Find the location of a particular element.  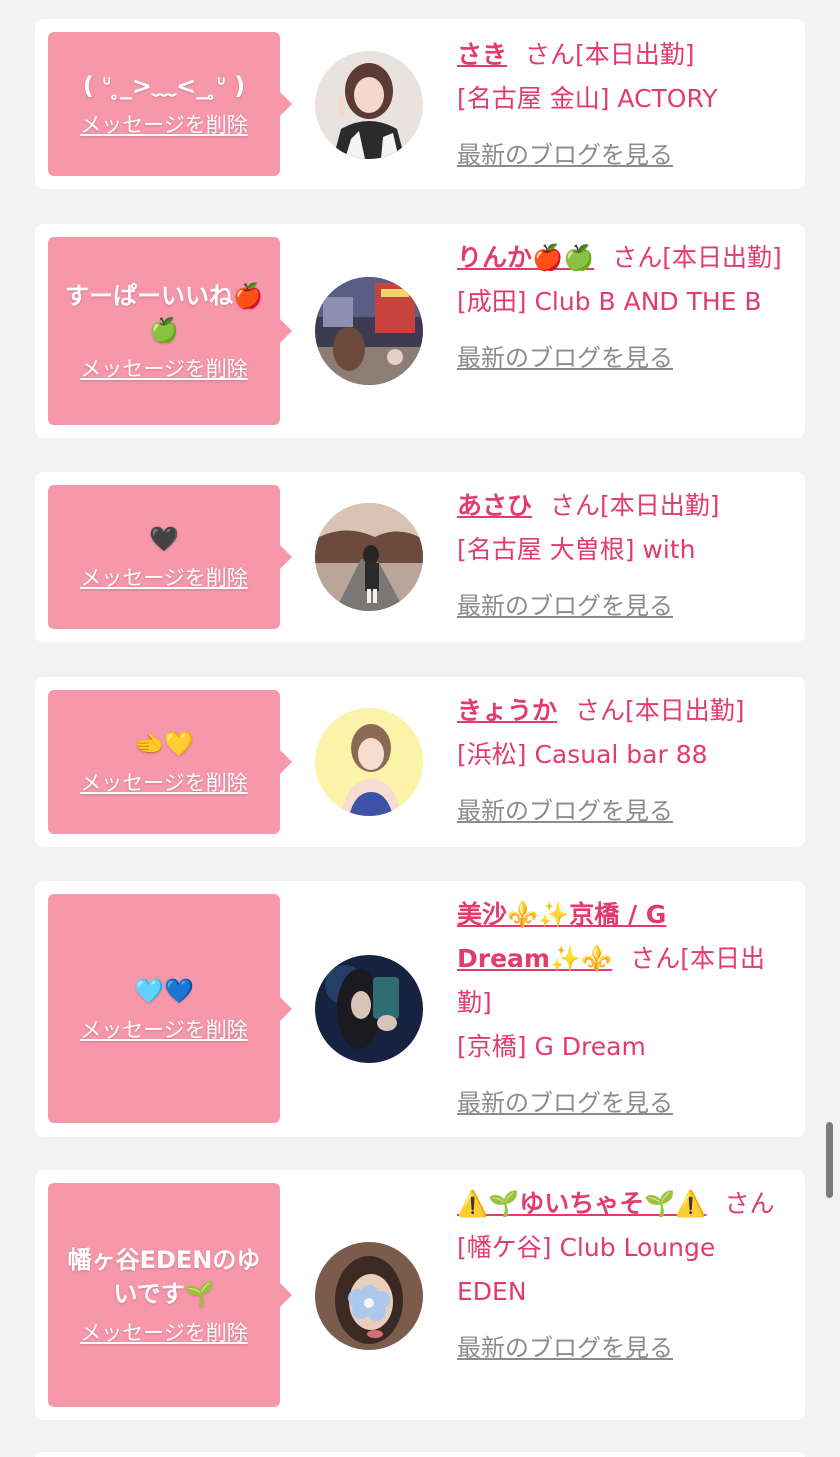

cast-name-link: あさひ is located at coordinates (494, 505).